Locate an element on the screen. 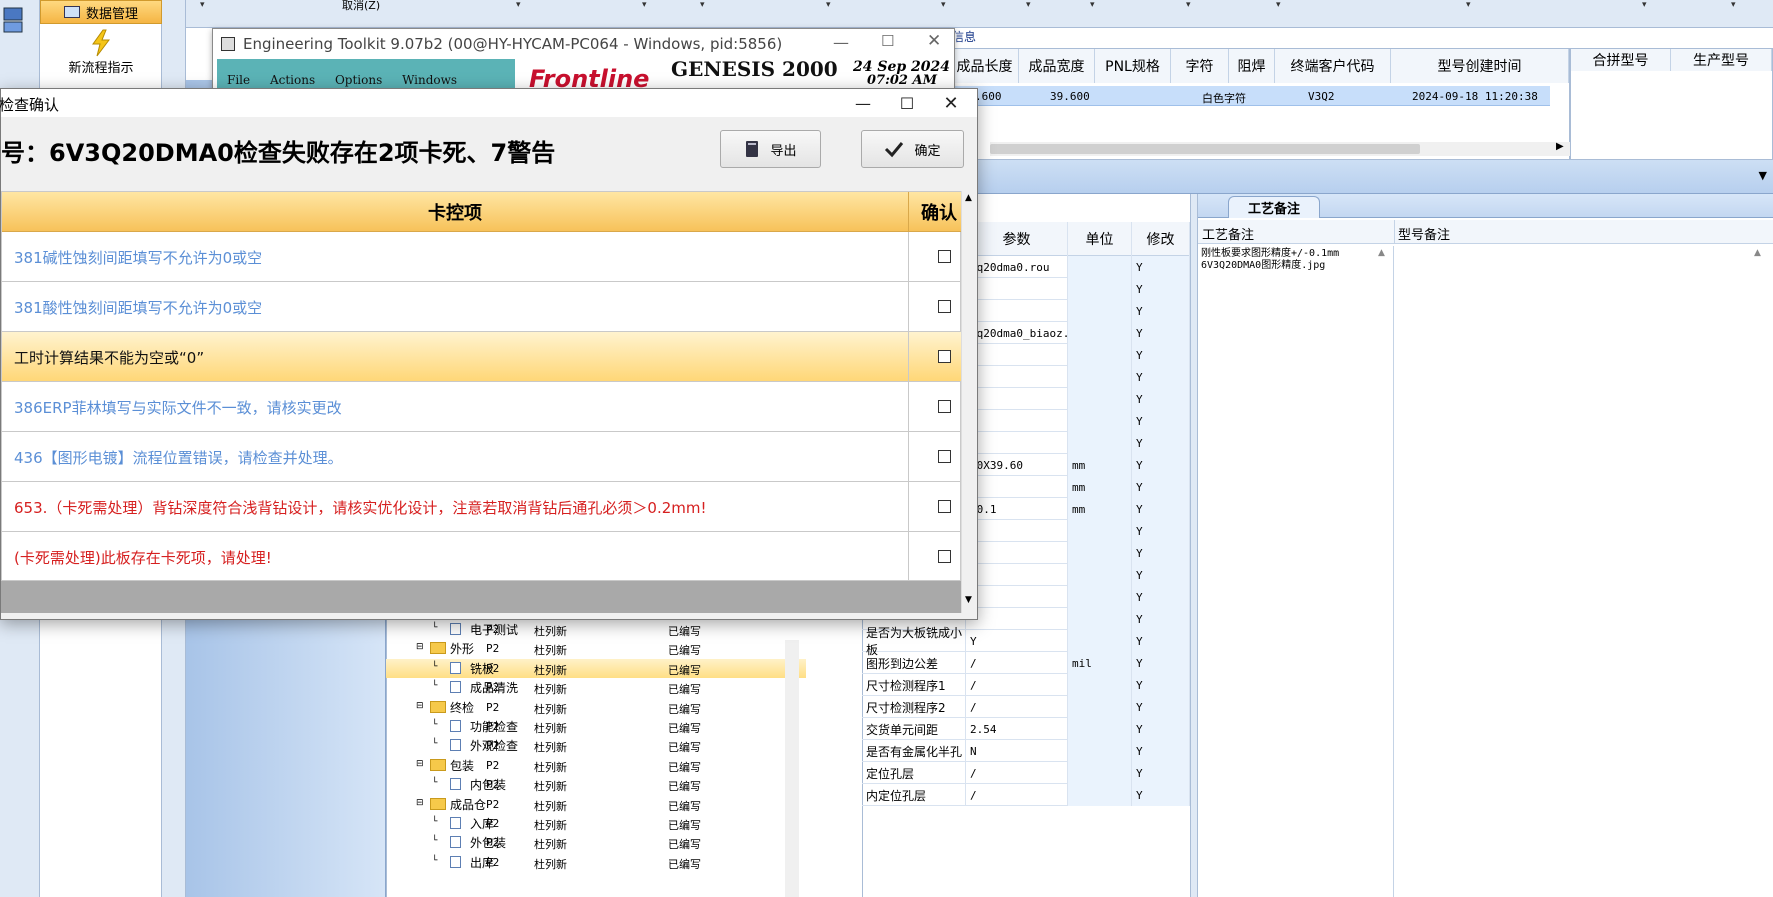 This screenshot has height=897, width=1773. param-row: 是否为大板铣成小板 Y Y is located at coordinates (1026, 641).